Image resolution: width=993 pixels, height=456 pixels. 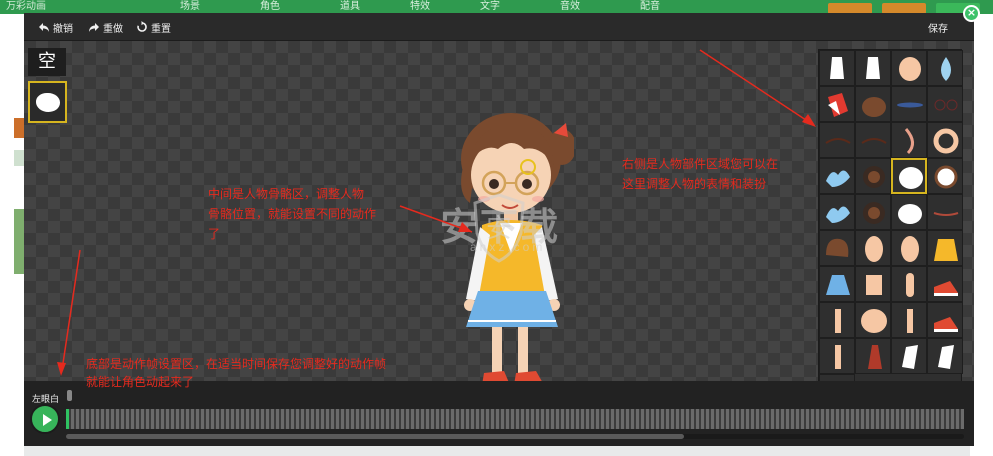 What do you see at coordinates (420, 7) in the screenshot?
I see `nav-item: 特效` at bounding box center [420, 7].